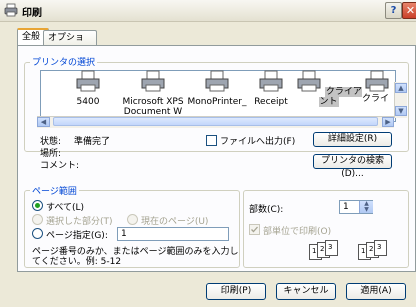 The height and width of the screenshot is (307, 416). I want to click on scroll-down-icon: ▼, so click(401, 111).